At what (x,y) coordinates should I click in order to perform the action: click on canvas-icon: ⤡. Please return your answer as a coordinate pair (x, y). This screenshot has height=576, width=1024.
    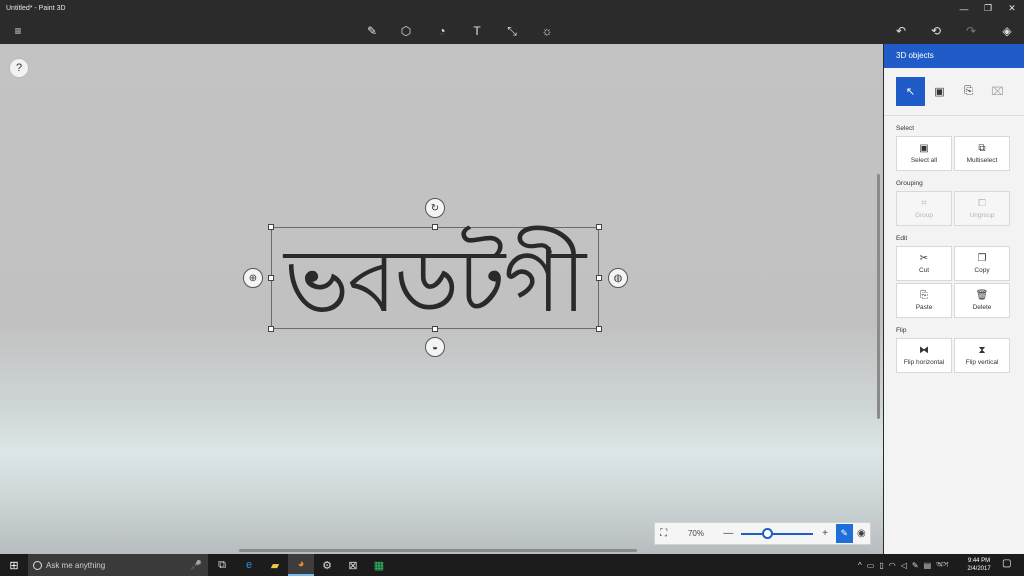
    Looking at the image, I should click on (512, 31).